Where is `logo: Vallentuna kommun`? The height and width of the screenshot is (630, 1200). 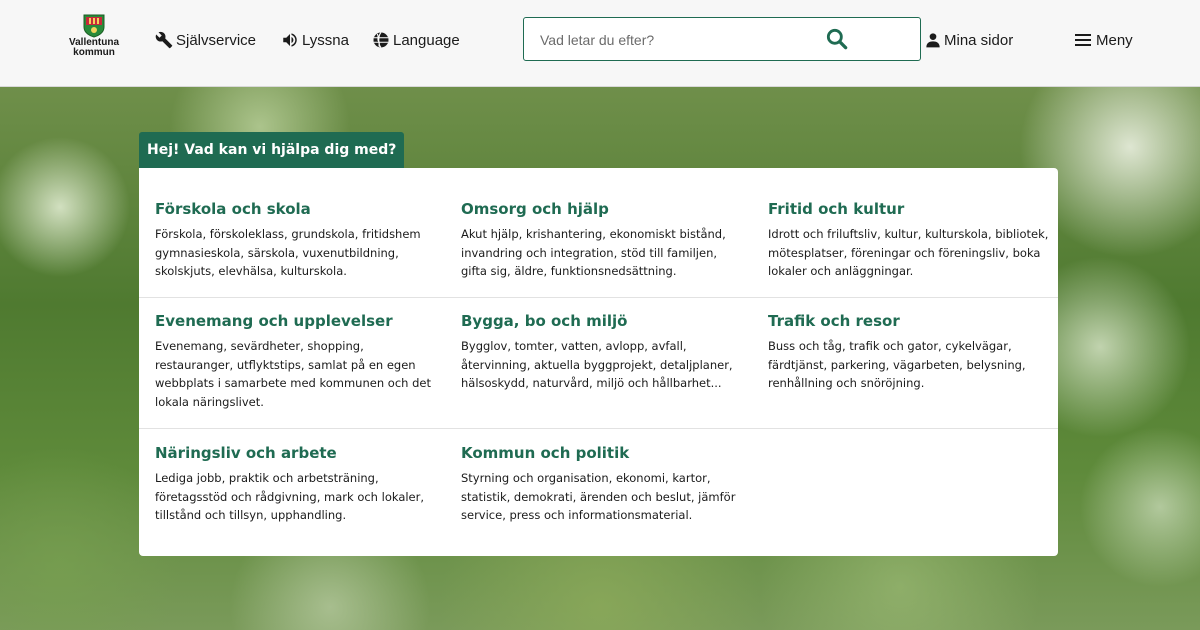 logo: Vallentuna kommun is located at coordinates (94, 36).